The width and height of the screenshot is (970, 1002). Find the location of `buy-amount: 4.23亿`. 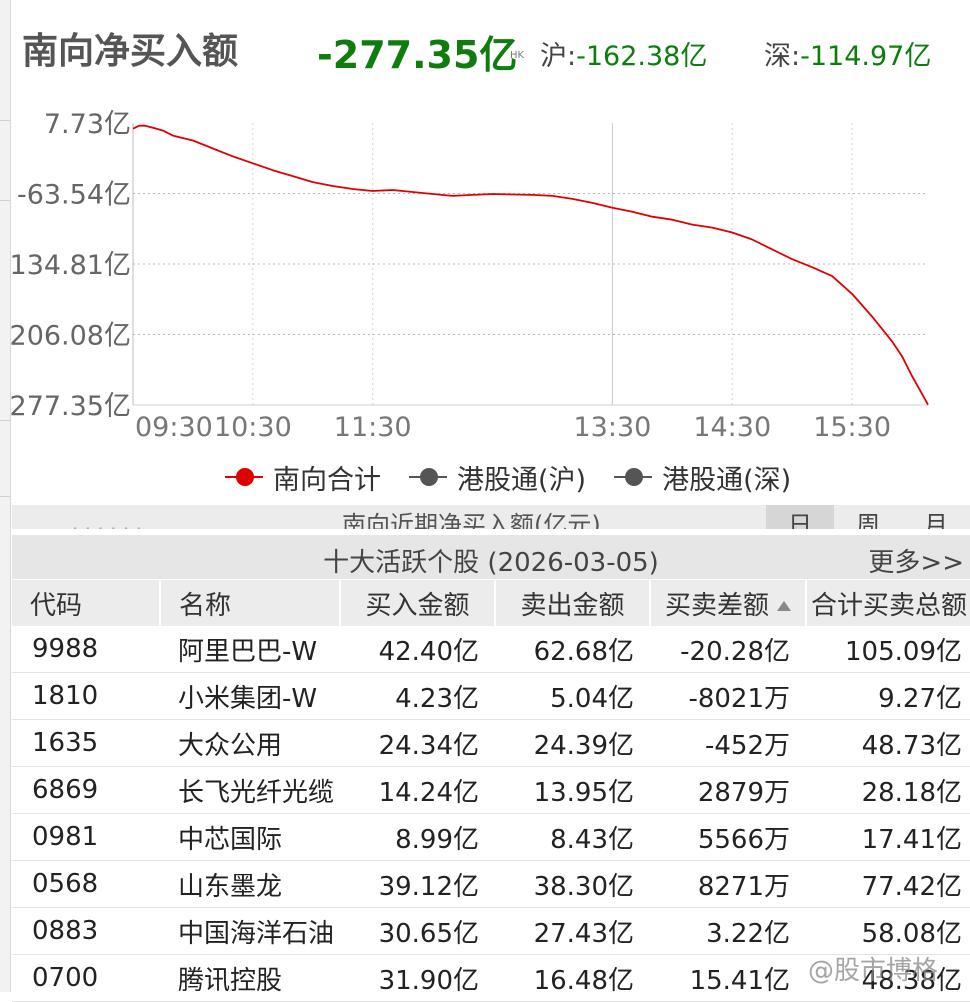

buy-amount: 4.23亿 is located at coordinates (417, 696).